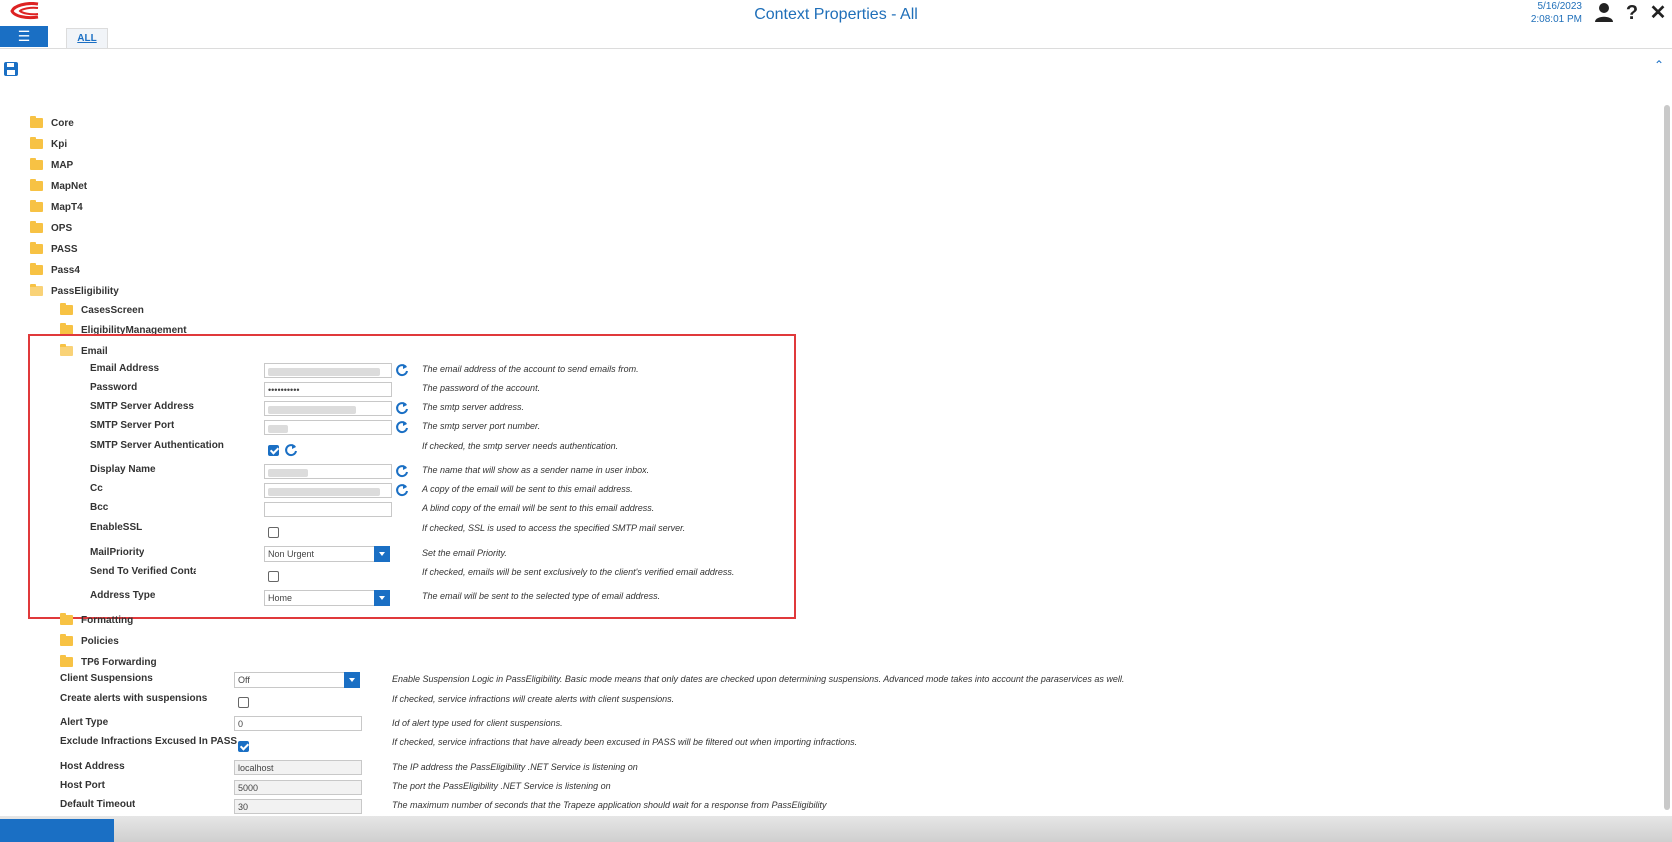 The width and height of the screenshot is (1672, 842). I want to click on tree-item-kpi: Kpi, so click(48, 144).